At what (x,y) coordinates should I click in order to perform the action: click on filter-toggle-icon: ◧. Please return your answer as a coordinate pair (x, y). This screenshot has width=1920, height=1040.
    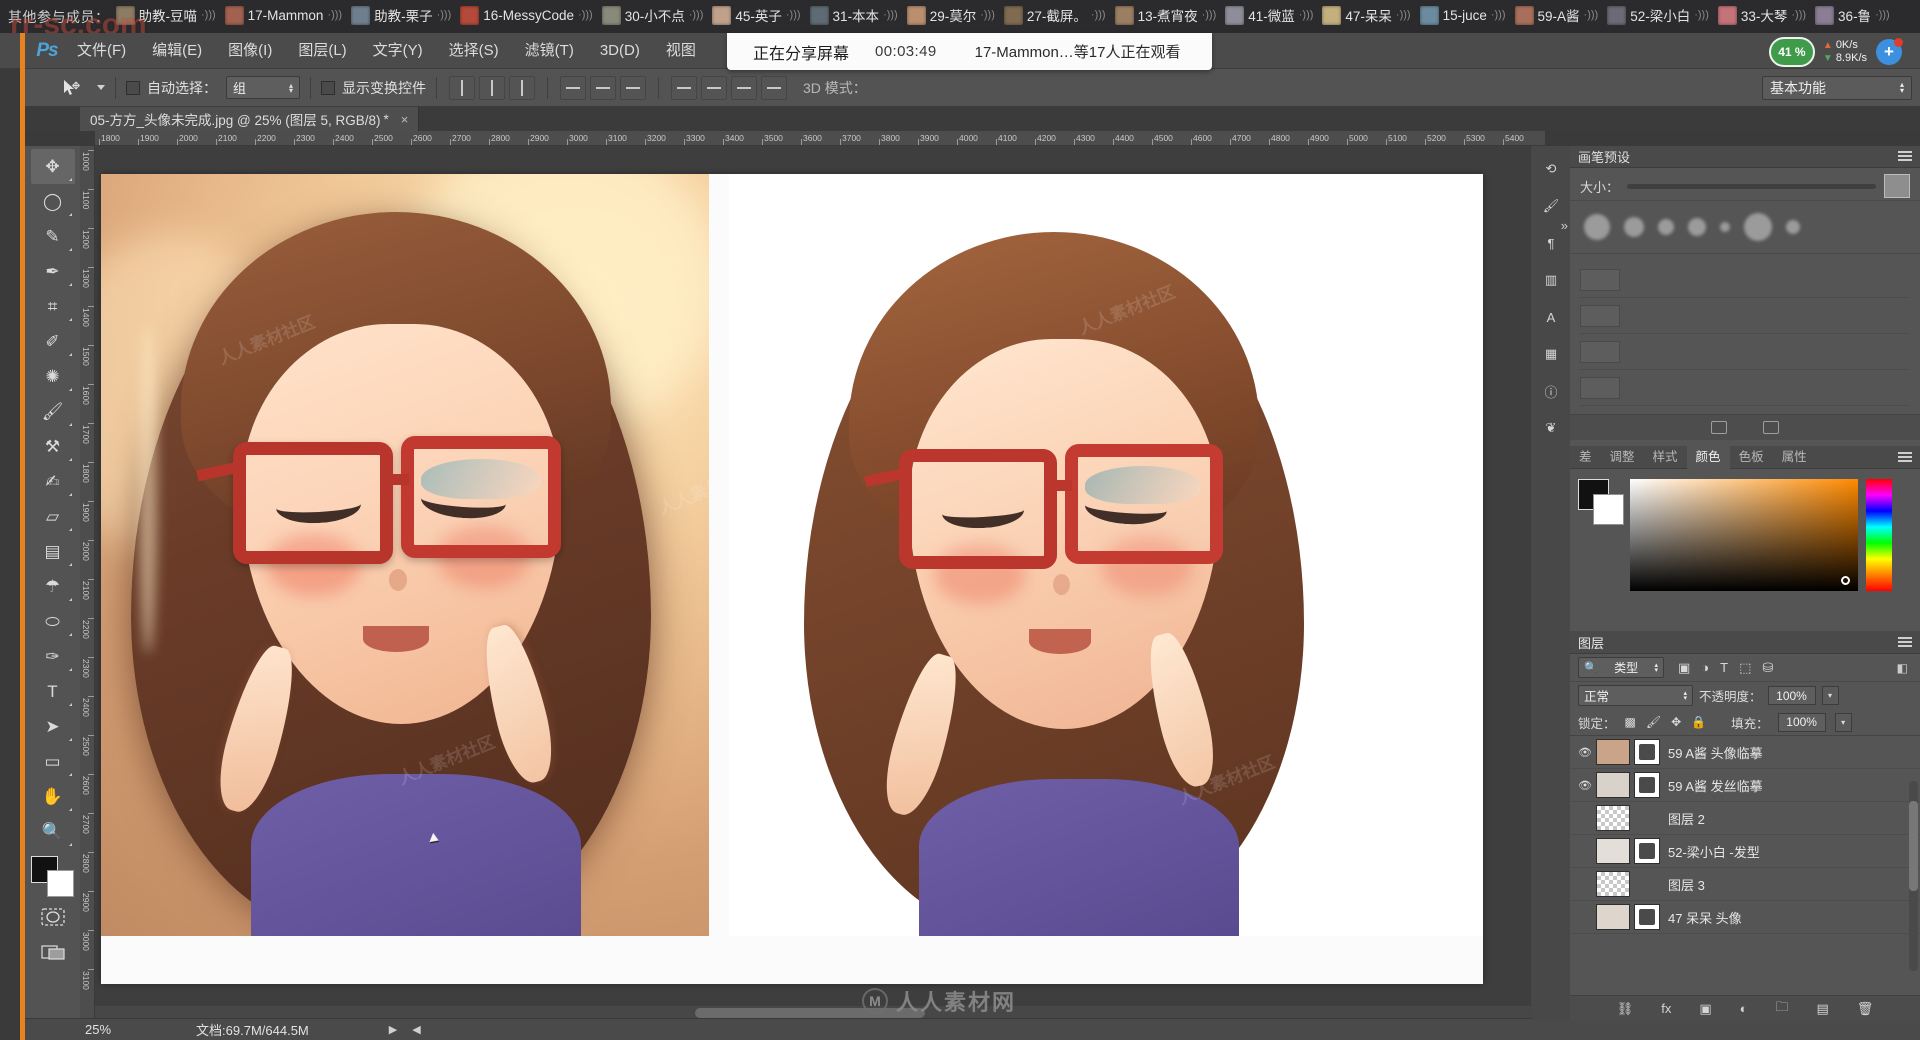
    Looking at the image, I should click on (1902, 668).